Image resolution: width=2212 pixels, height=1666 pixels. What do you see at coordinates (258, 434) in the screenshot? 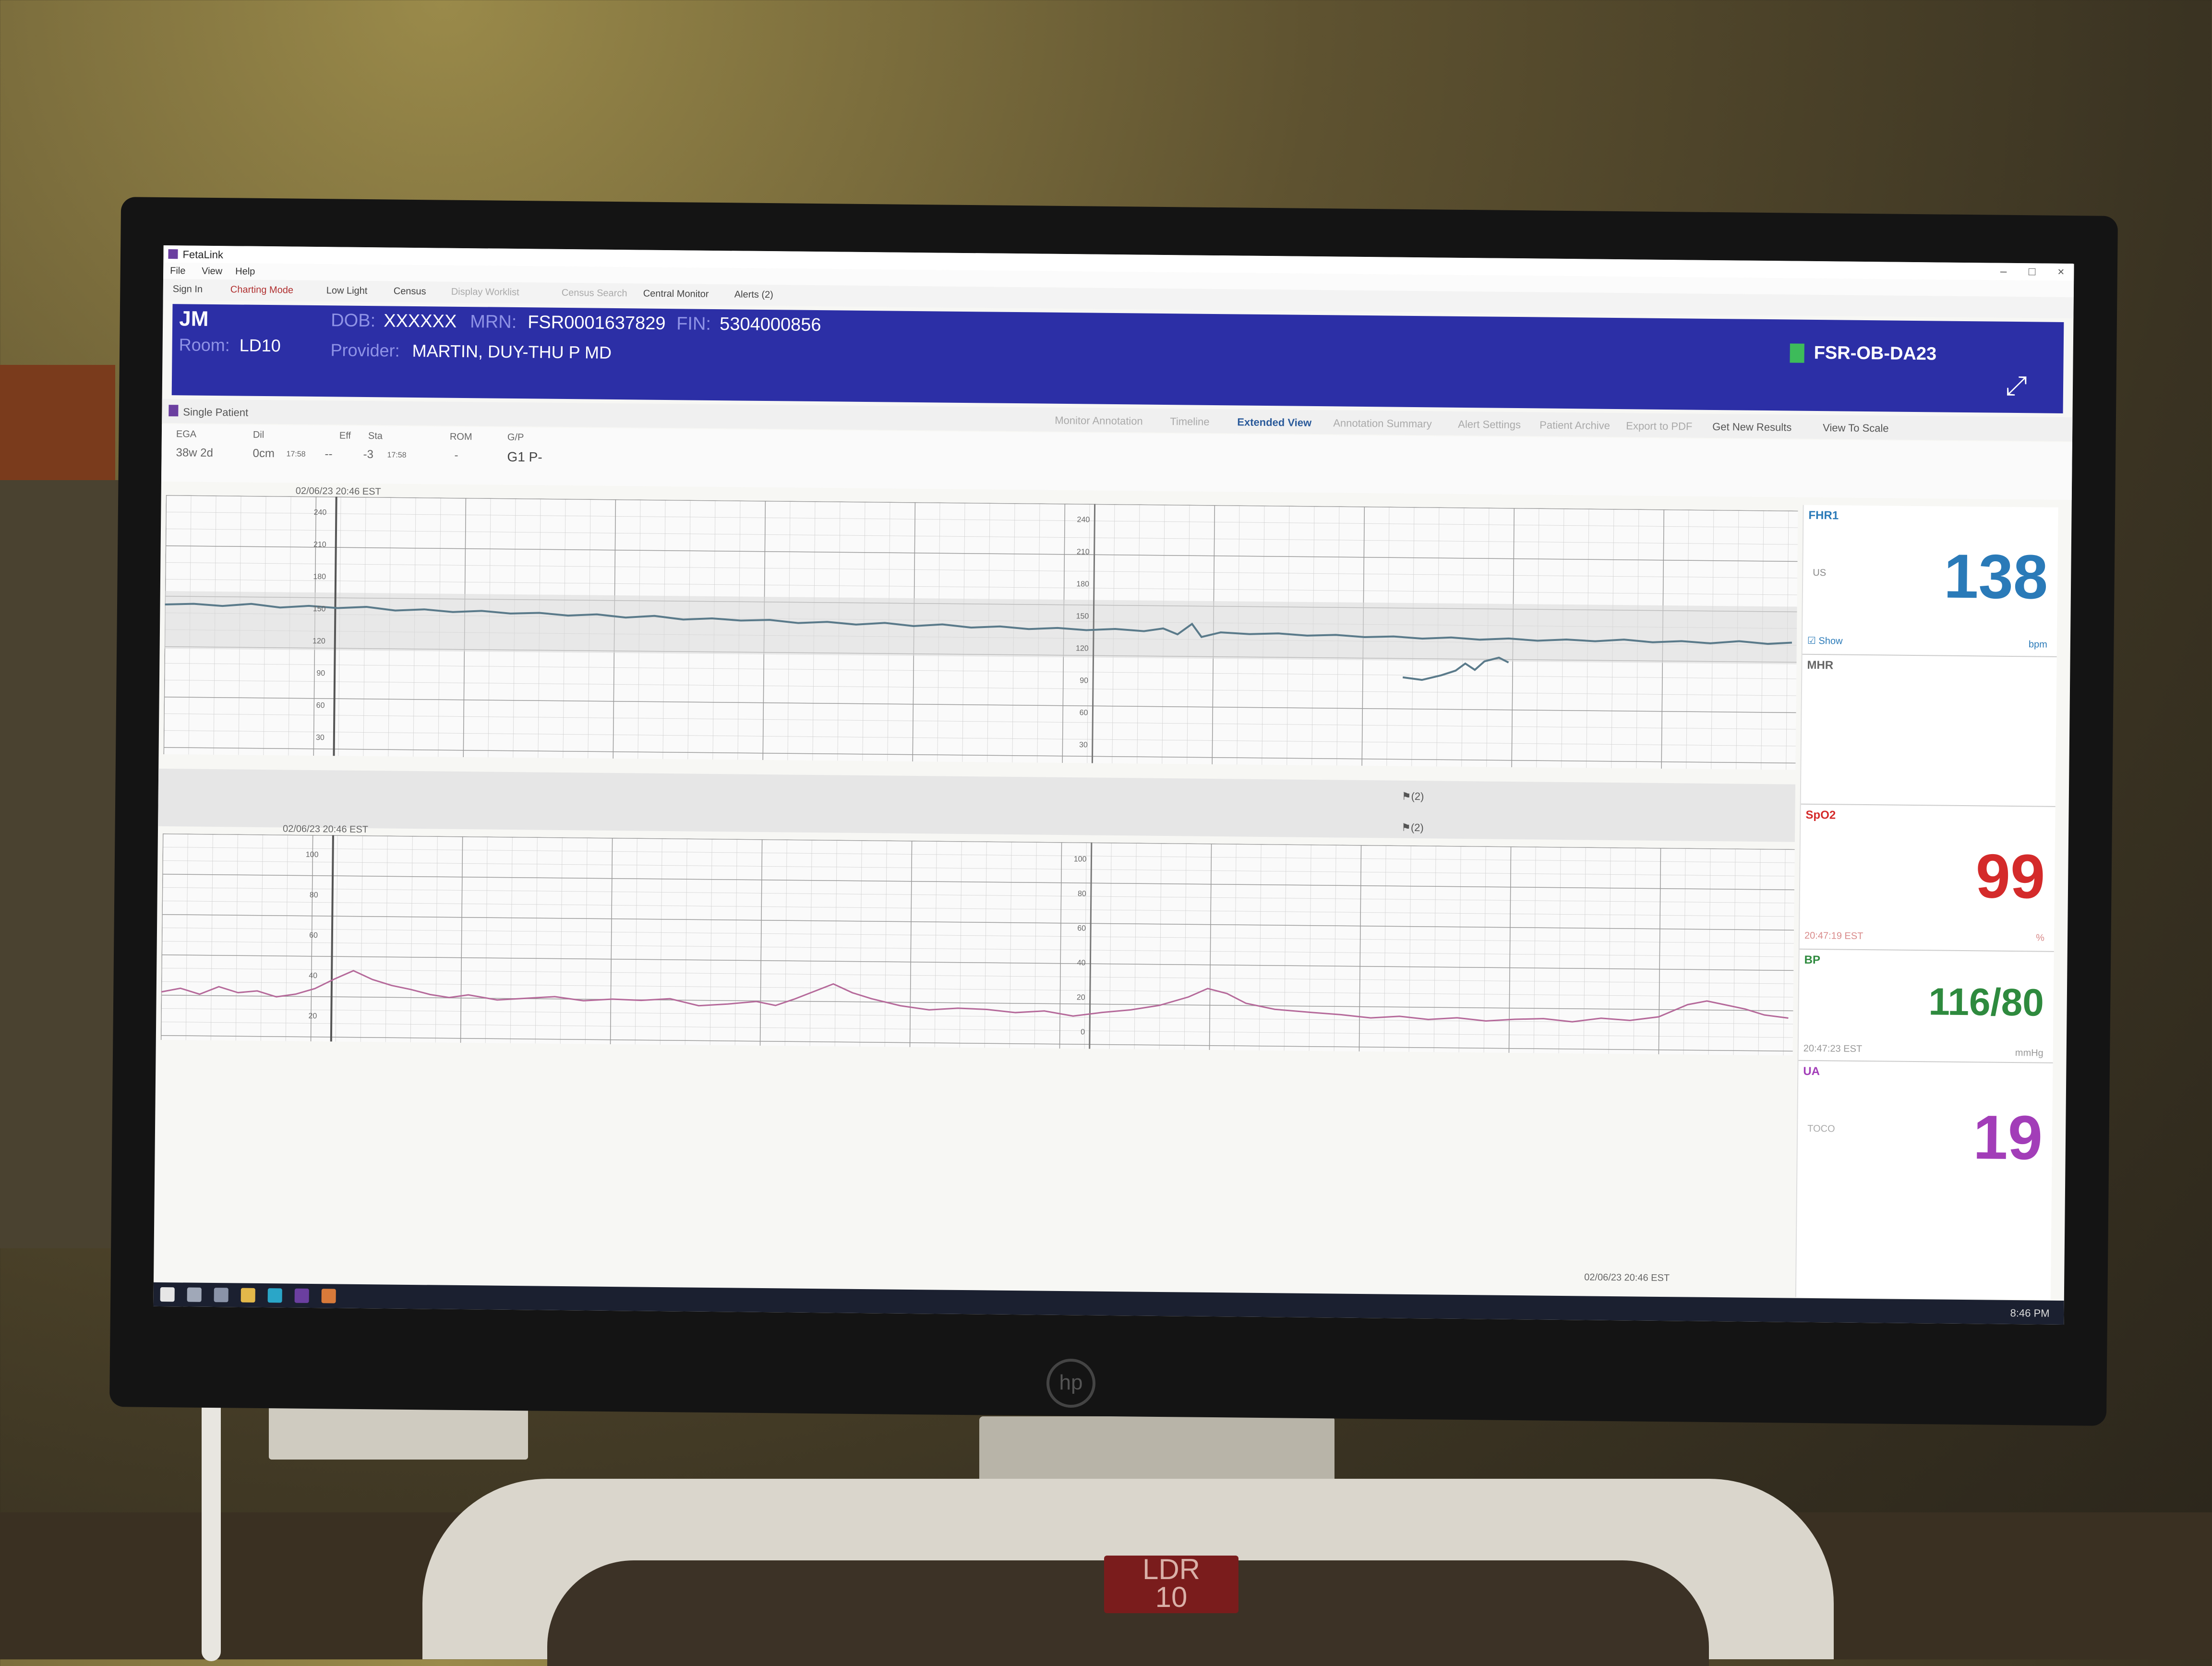
I see `dil-label: Dil` at bounding box center [258, 434].